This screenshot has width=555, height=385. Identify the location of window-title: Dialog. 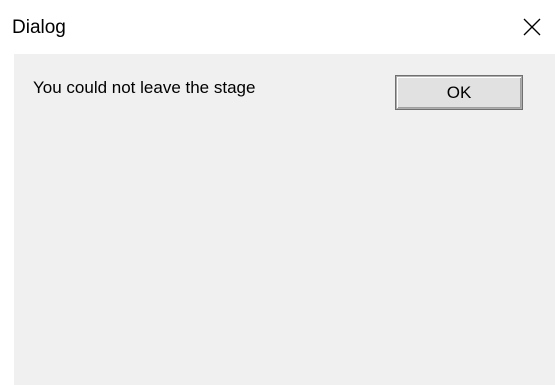
(39, 27).